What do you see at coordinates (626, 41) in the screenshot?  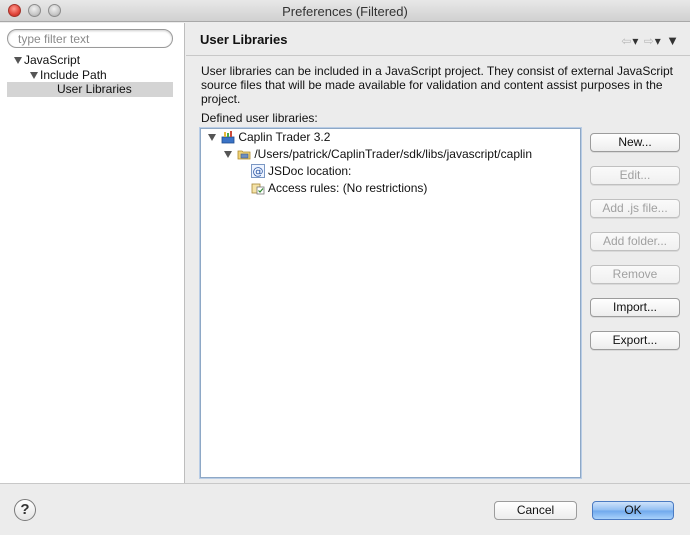 I see `back-arrow-icon: ⇦` at bounding box center [626, 41].